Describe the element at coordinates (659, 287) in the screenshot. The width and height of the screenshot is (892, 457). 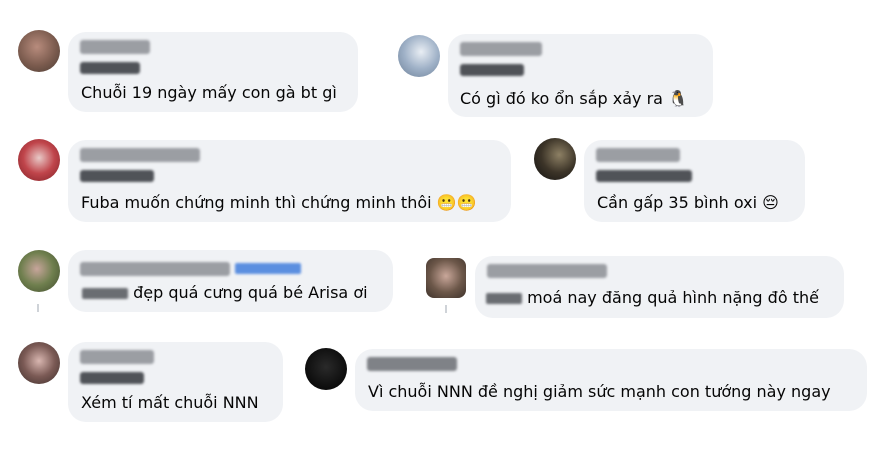
I see `comment-bubble` at that location.